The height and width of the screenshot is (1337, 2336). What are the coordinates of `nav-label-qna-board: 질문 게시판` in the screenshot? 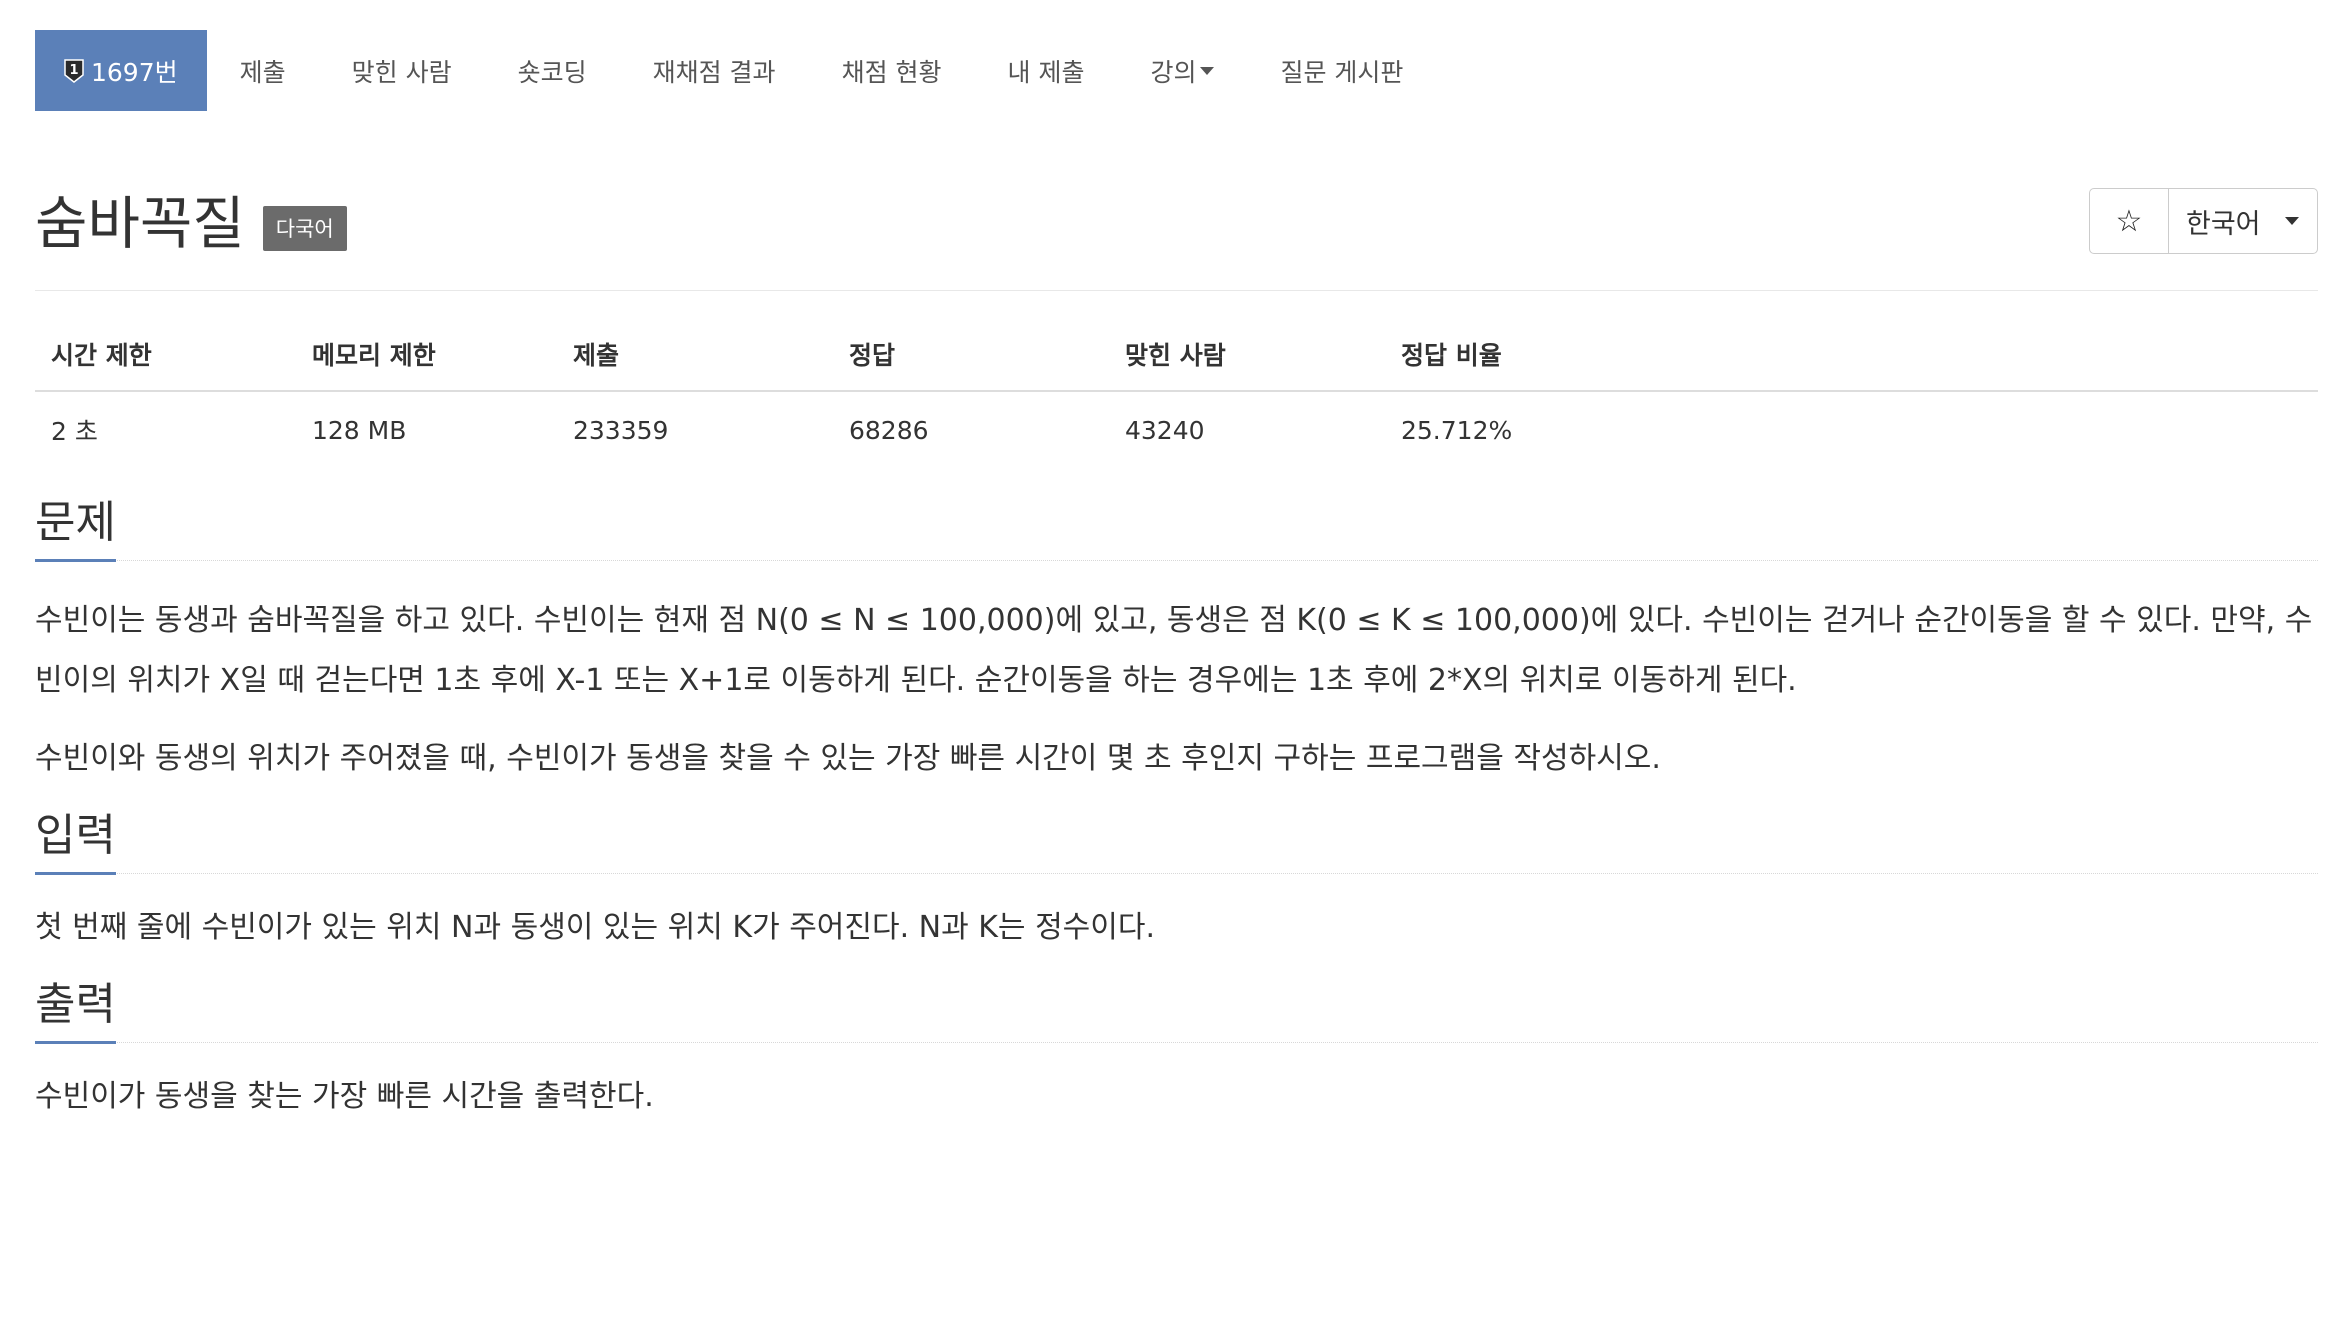 It's located at (1342, 72).